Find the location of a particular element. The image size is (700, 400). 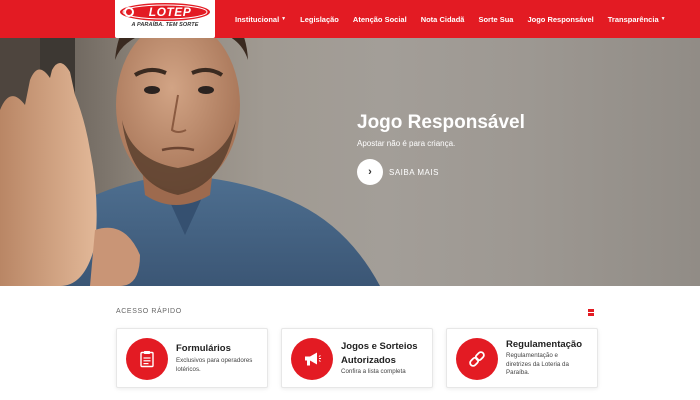

nav-item-label: Institucional is located at coordinates (257, 19).